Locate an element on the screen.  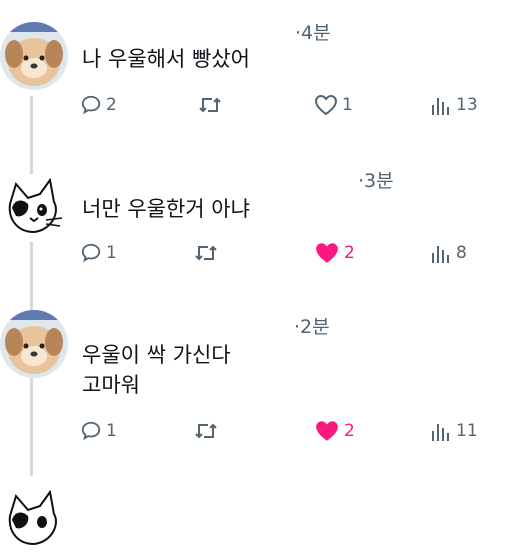
post-actions: 1 2 11 is located at coordinates (290, 431).